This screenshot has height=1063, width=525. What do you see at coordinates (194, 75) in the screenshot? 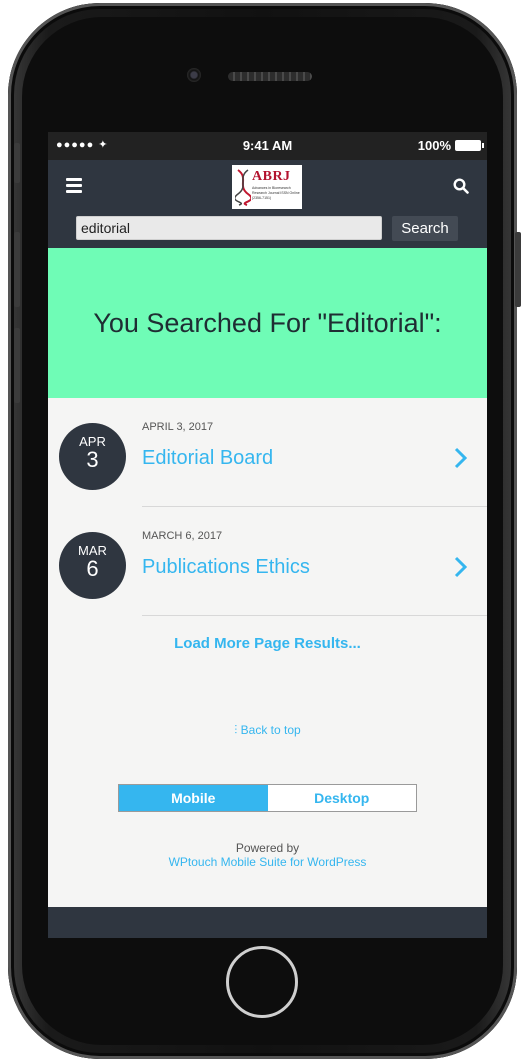
I see `front-camera` at bounding box center [194, 75].